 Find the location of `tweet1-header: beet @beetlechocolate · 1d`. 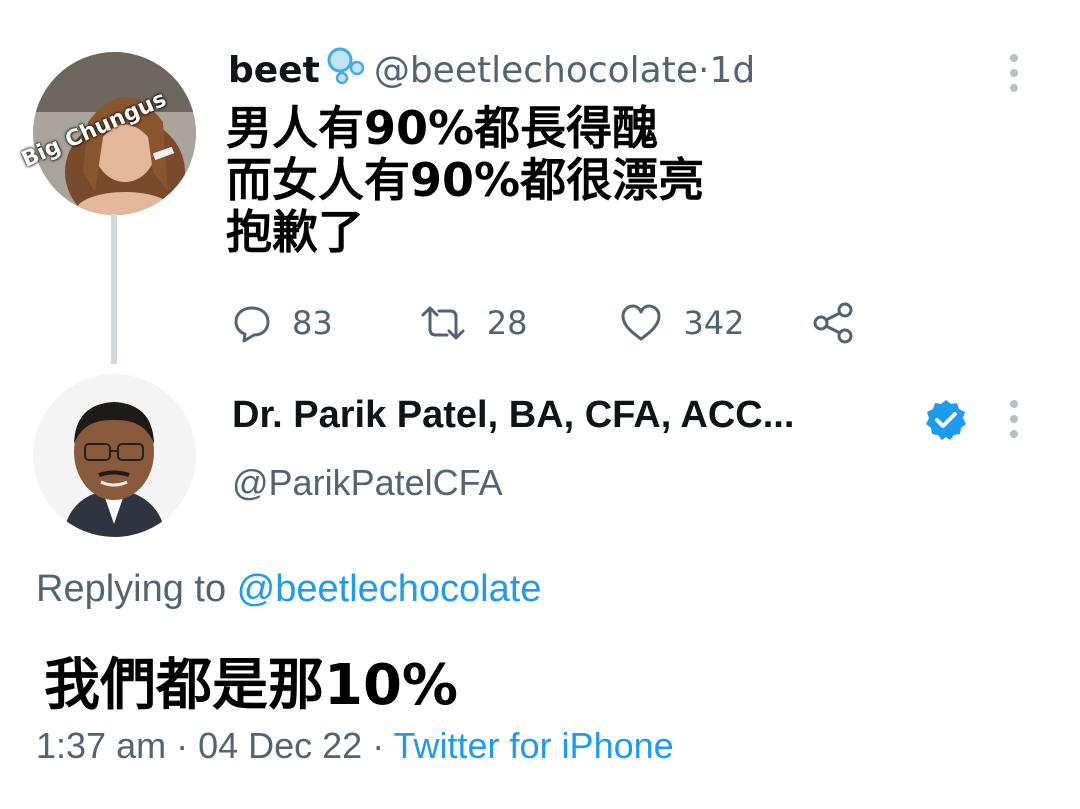

tweet1-header: beet @beetlechocolate · 1d is located at coordinates (491, 70).